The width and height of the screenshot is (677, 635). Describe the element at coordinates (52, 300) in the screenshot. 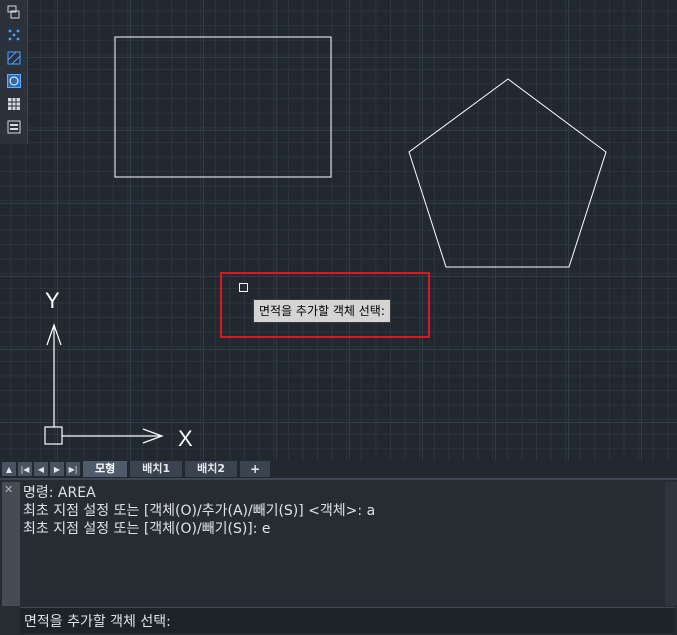

I see `ucs-y-label: Y` at that location.